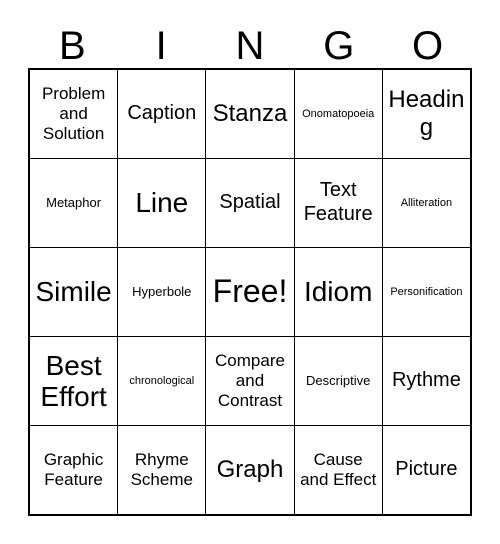  I want to click on bingo-cell-r2c5: Alliteration, so click(426, 203).